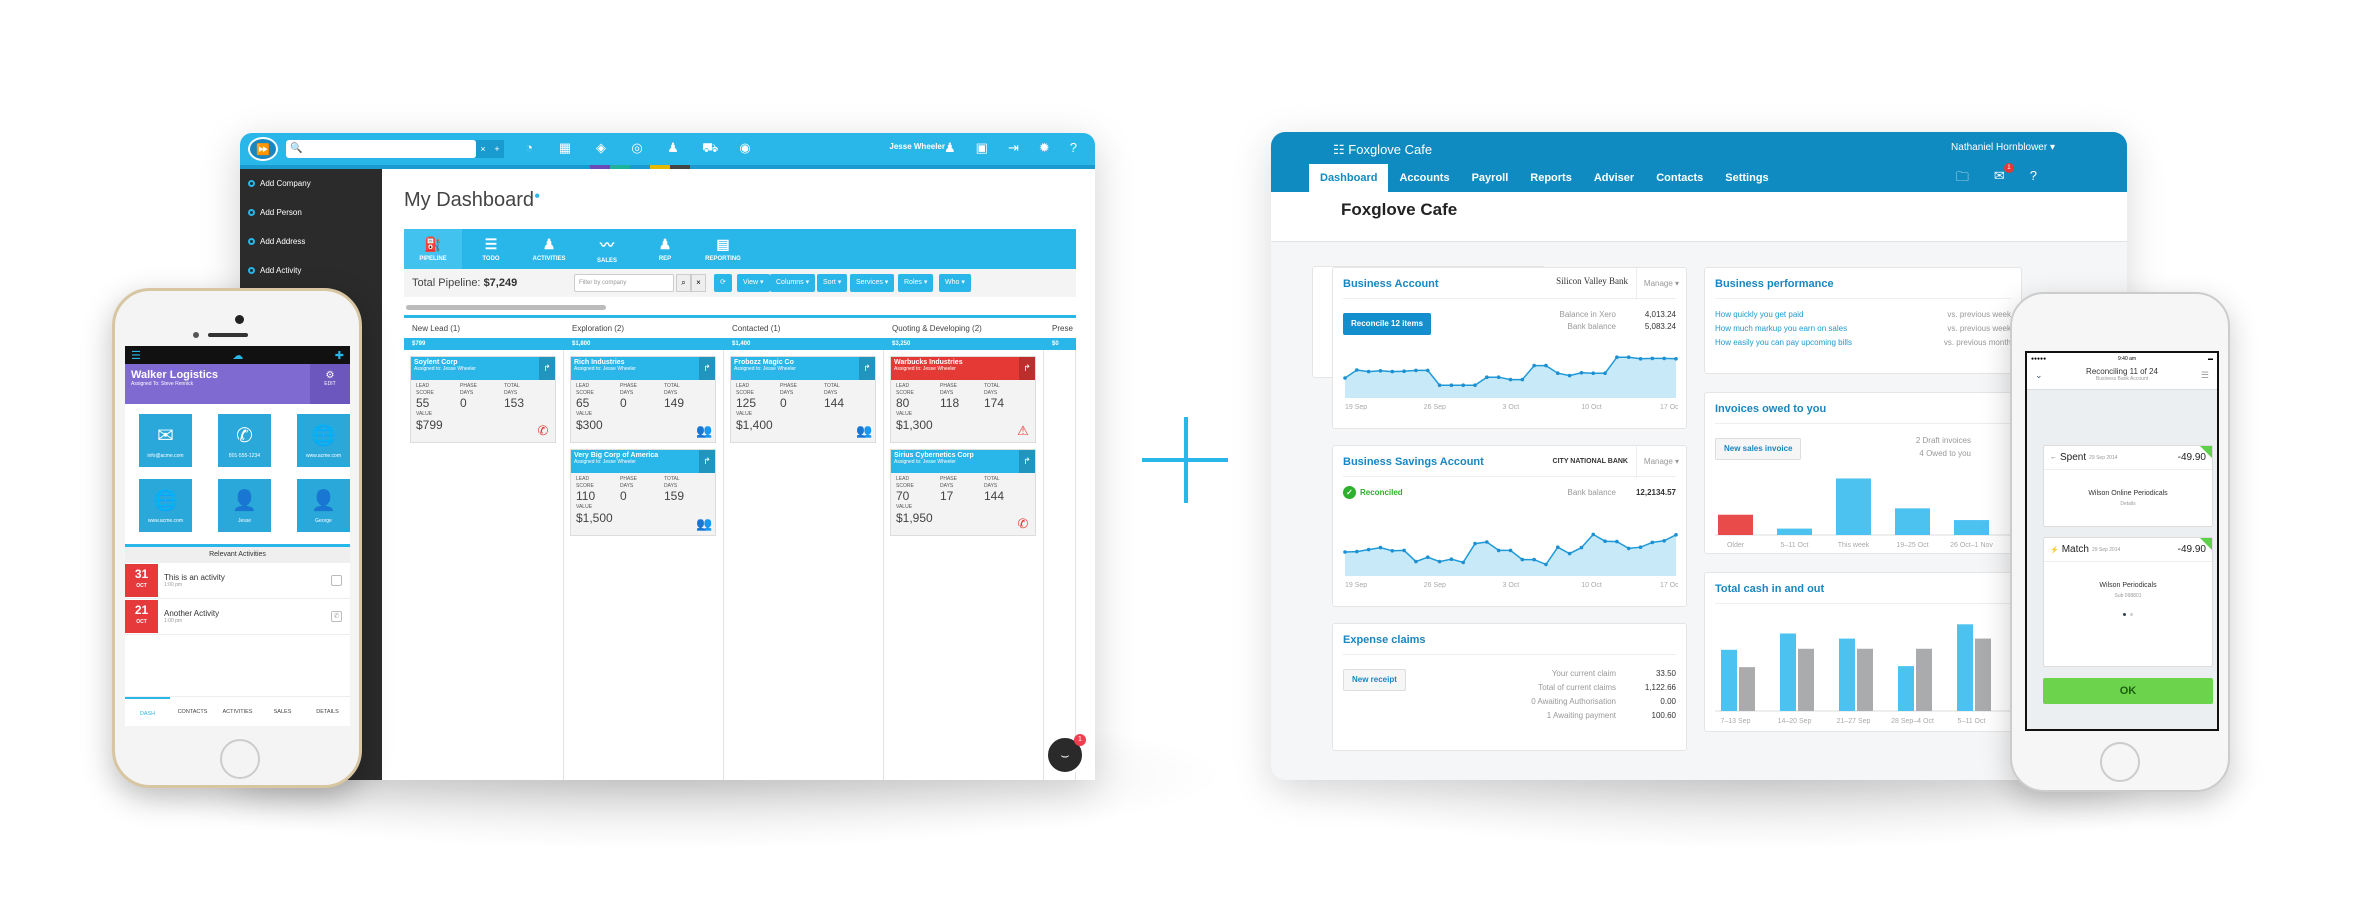 The image size is (2355, 923). What do you see at coordinates (1044, 148) in the screenshot?
I see `settings-icon: ✹` at bounding box center [1044, 148].